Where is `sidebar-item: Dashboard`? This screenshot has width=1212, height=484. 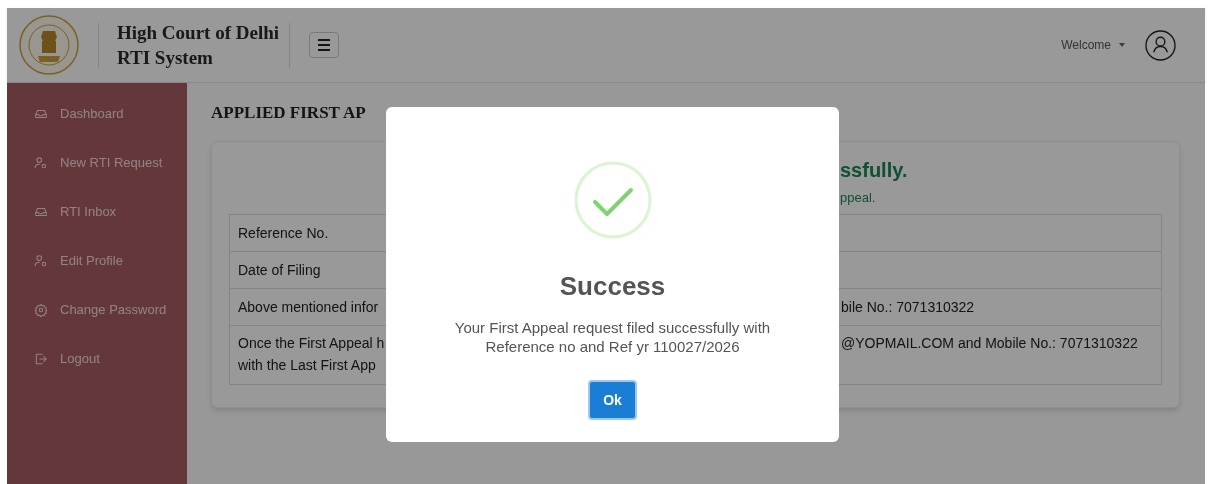
sidebar-item: Dashboard is located at coordinates (97, 113).